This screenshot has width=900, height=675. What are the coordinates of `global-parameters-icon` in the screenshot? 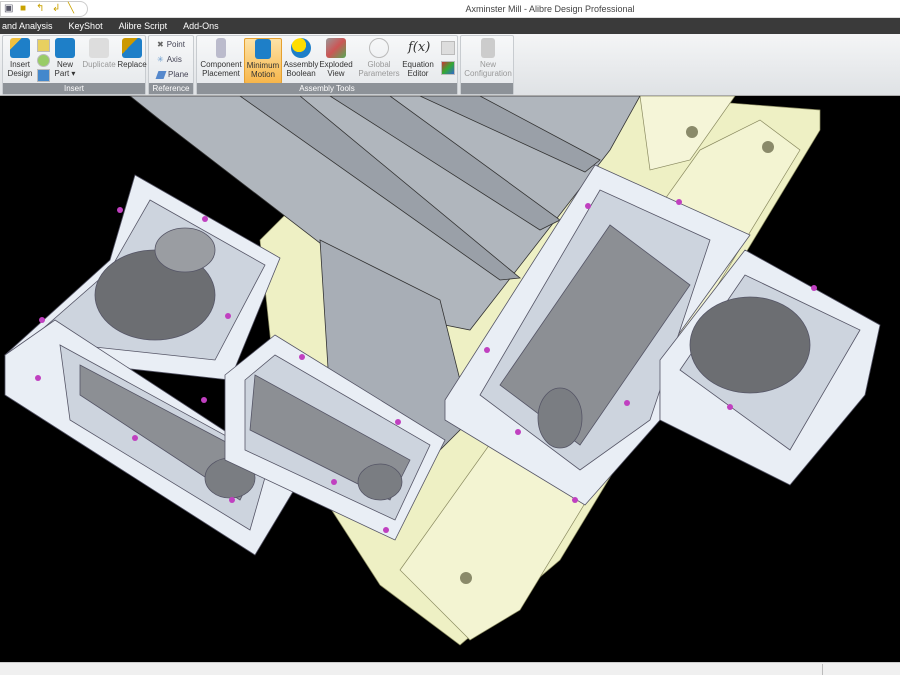 It's located at (379, 48).